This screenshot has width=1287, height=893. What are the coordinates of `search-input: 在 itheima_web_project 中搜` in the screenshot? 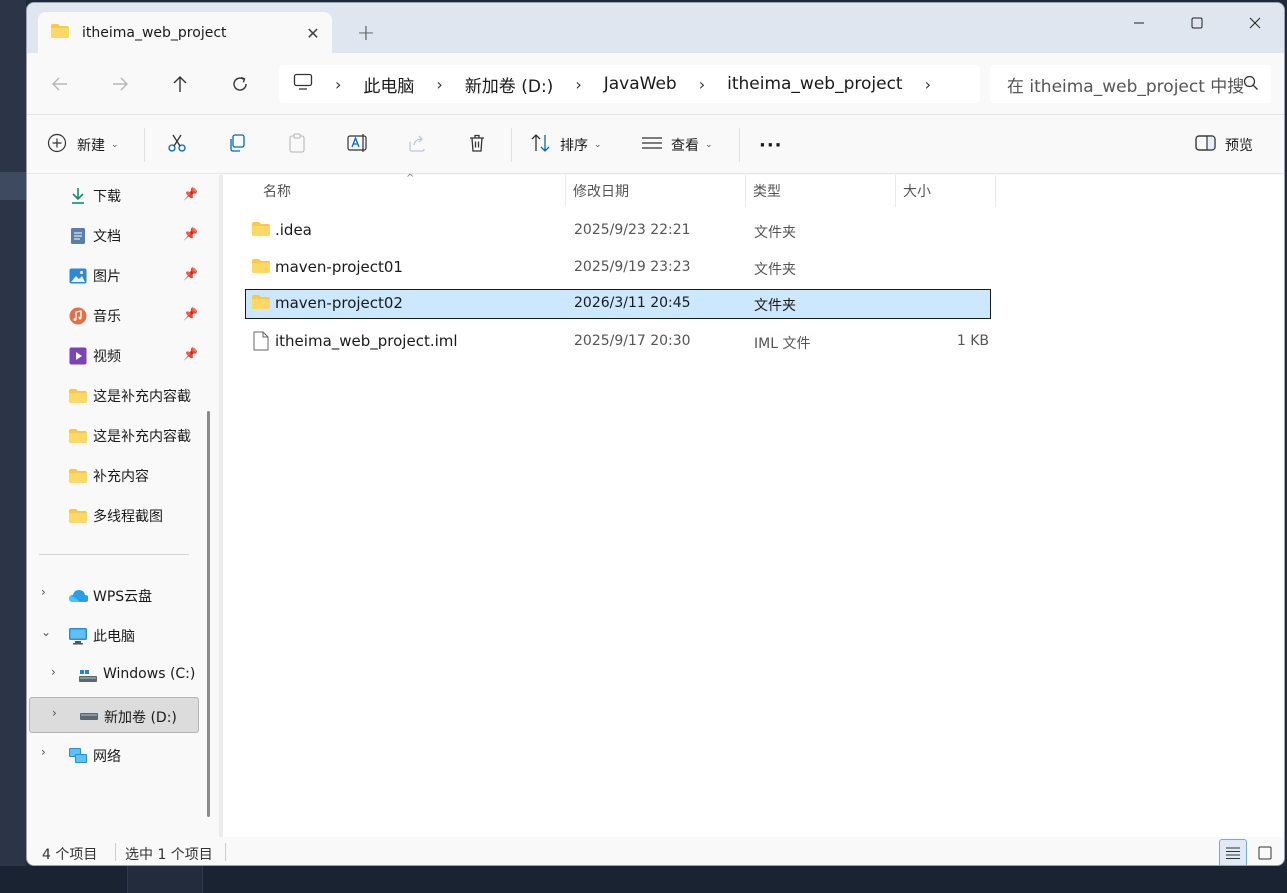 It's located at (1130, 84).